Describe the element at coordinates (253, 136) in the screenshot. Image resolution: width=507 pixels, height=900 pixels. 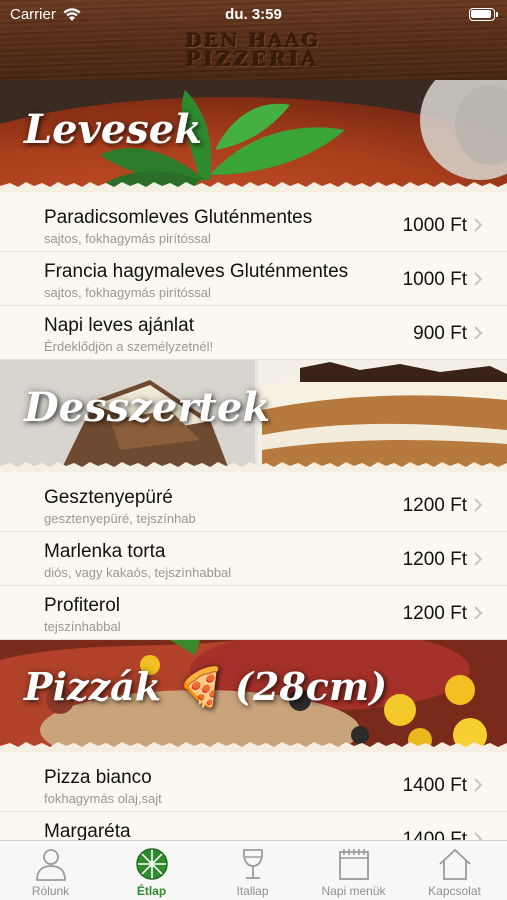
I see `section-banner-soups: Levesek` at that location.